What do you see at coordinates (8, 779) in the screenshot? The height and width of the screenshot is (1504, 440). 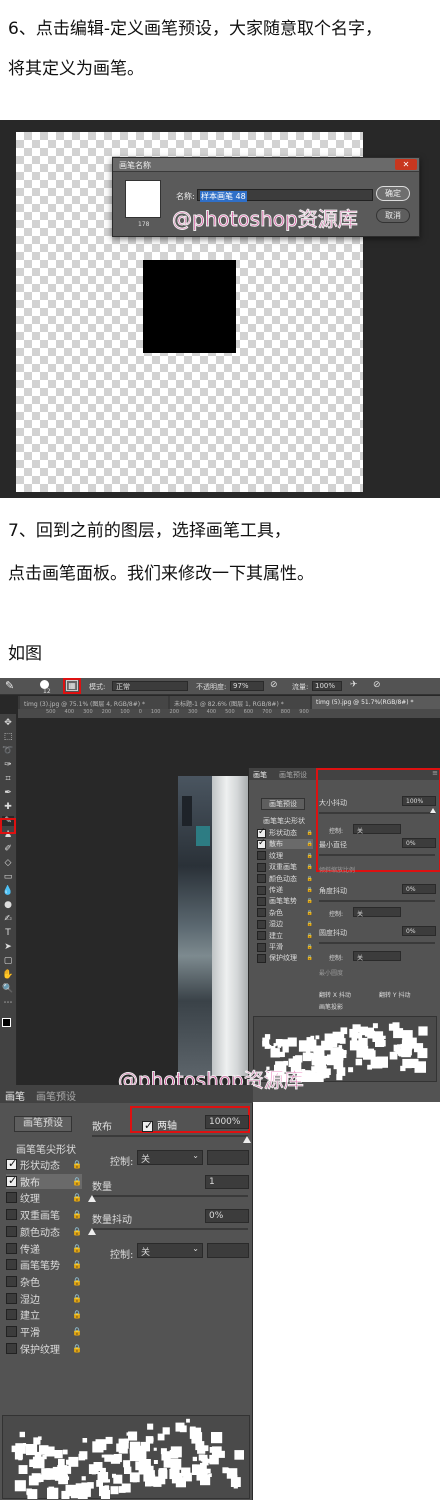 I see `crop-tool-icon: ⌗` at bounding box center [8, 779].